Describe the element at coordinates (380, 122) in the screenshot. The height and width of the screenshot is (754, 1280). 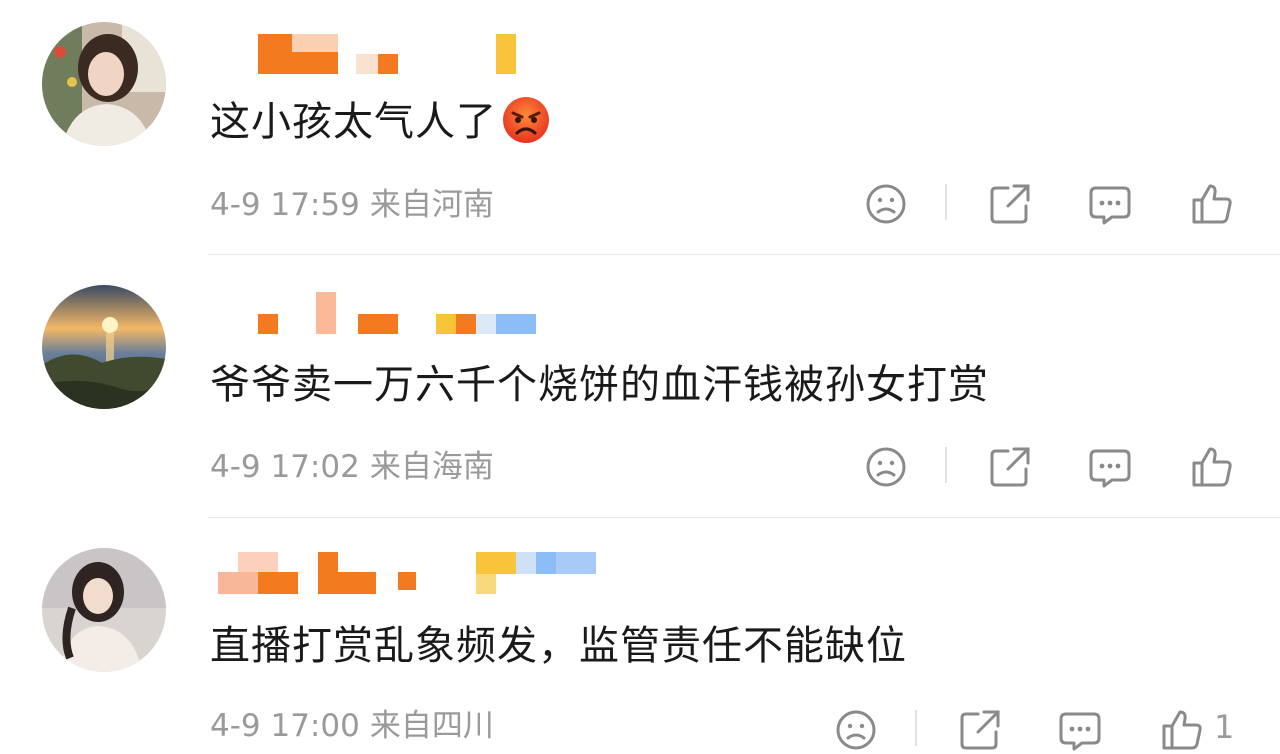
I see `comment-text: 这小孩太气人了` at that location.